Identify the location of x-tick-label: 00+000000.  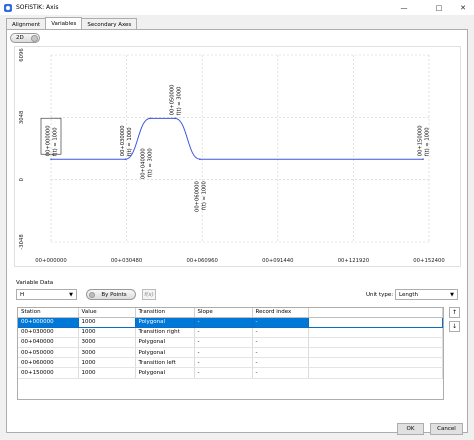
(51, 261).